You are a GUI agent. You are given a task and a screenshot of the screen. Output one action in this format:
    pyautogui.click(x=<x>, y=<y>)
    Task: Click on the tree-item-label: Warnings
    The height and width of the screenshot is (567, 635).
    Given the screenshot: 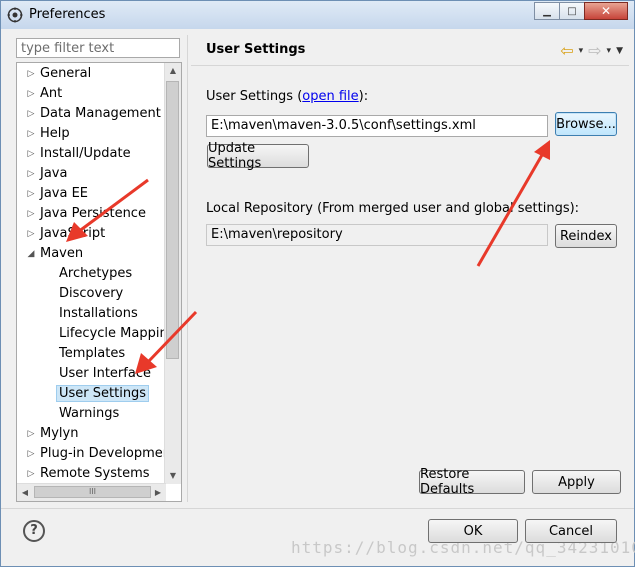 What is the action you would take?
    pyautogui.click(x=89, y=413)
    